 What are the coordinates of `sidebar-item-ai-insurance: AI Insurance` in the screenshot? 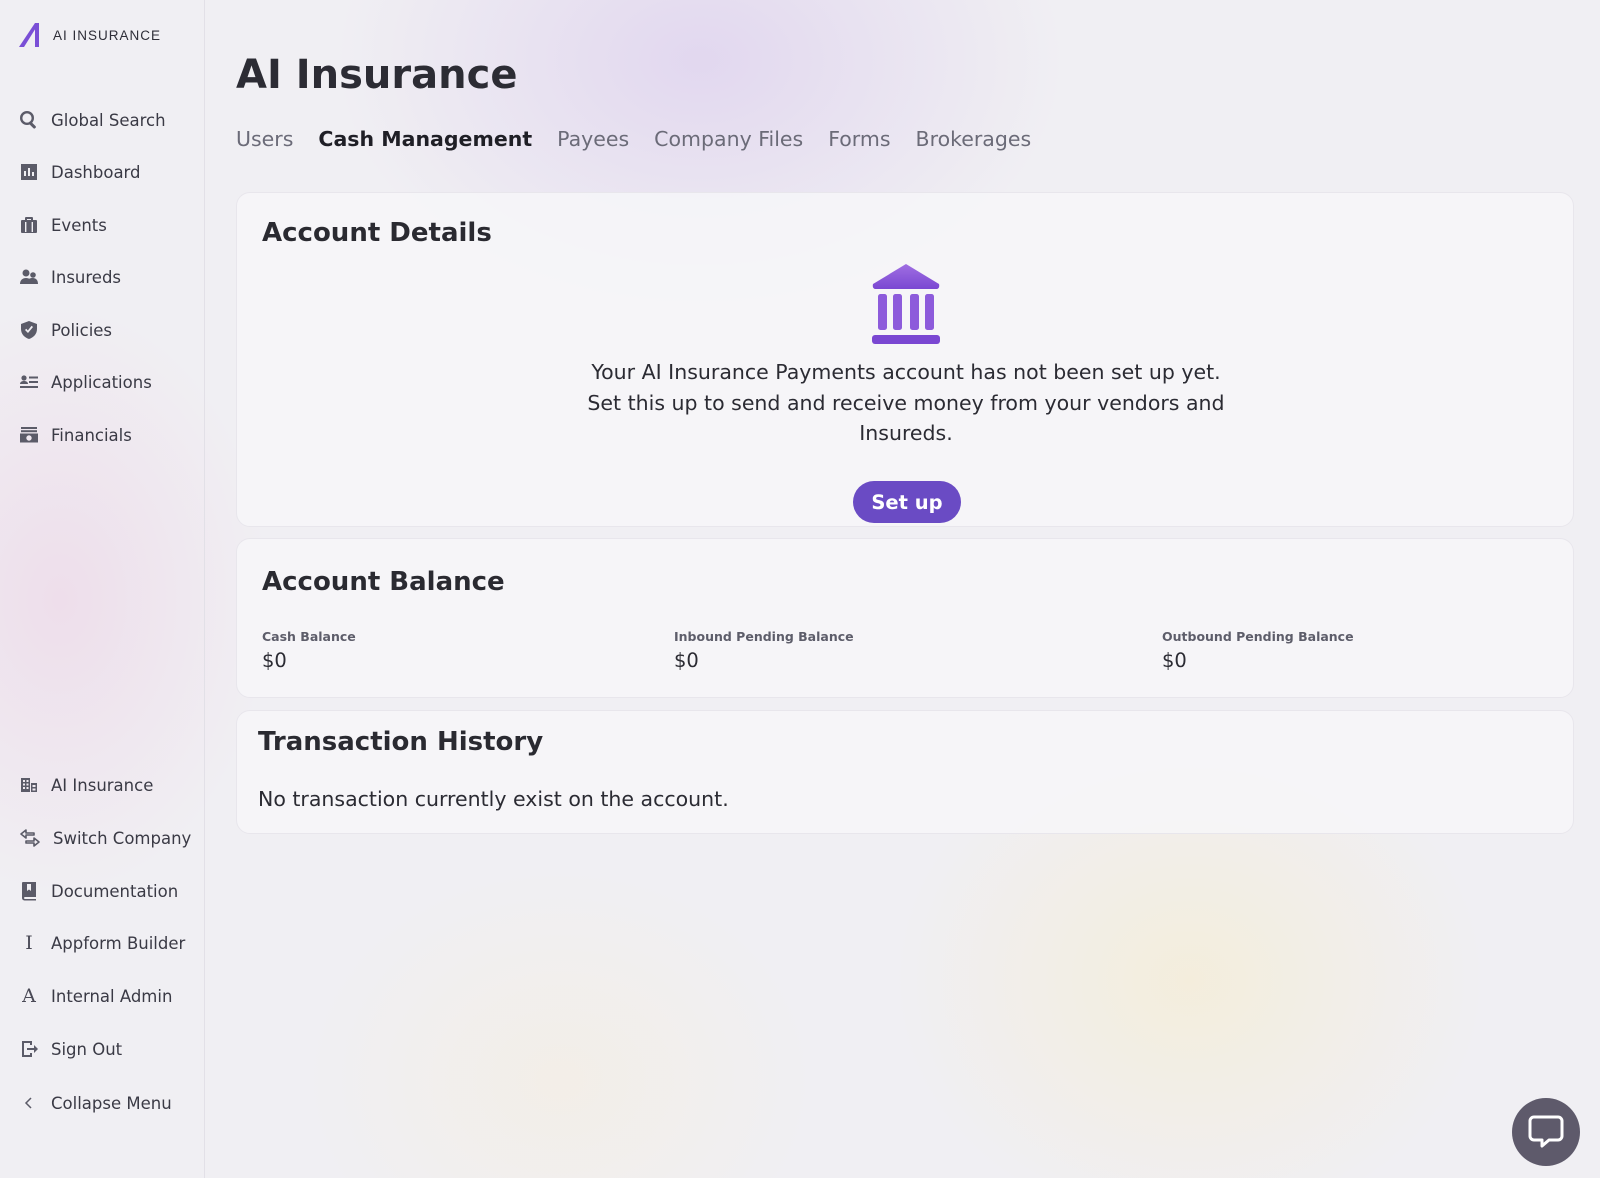 It's located at (85, 785).